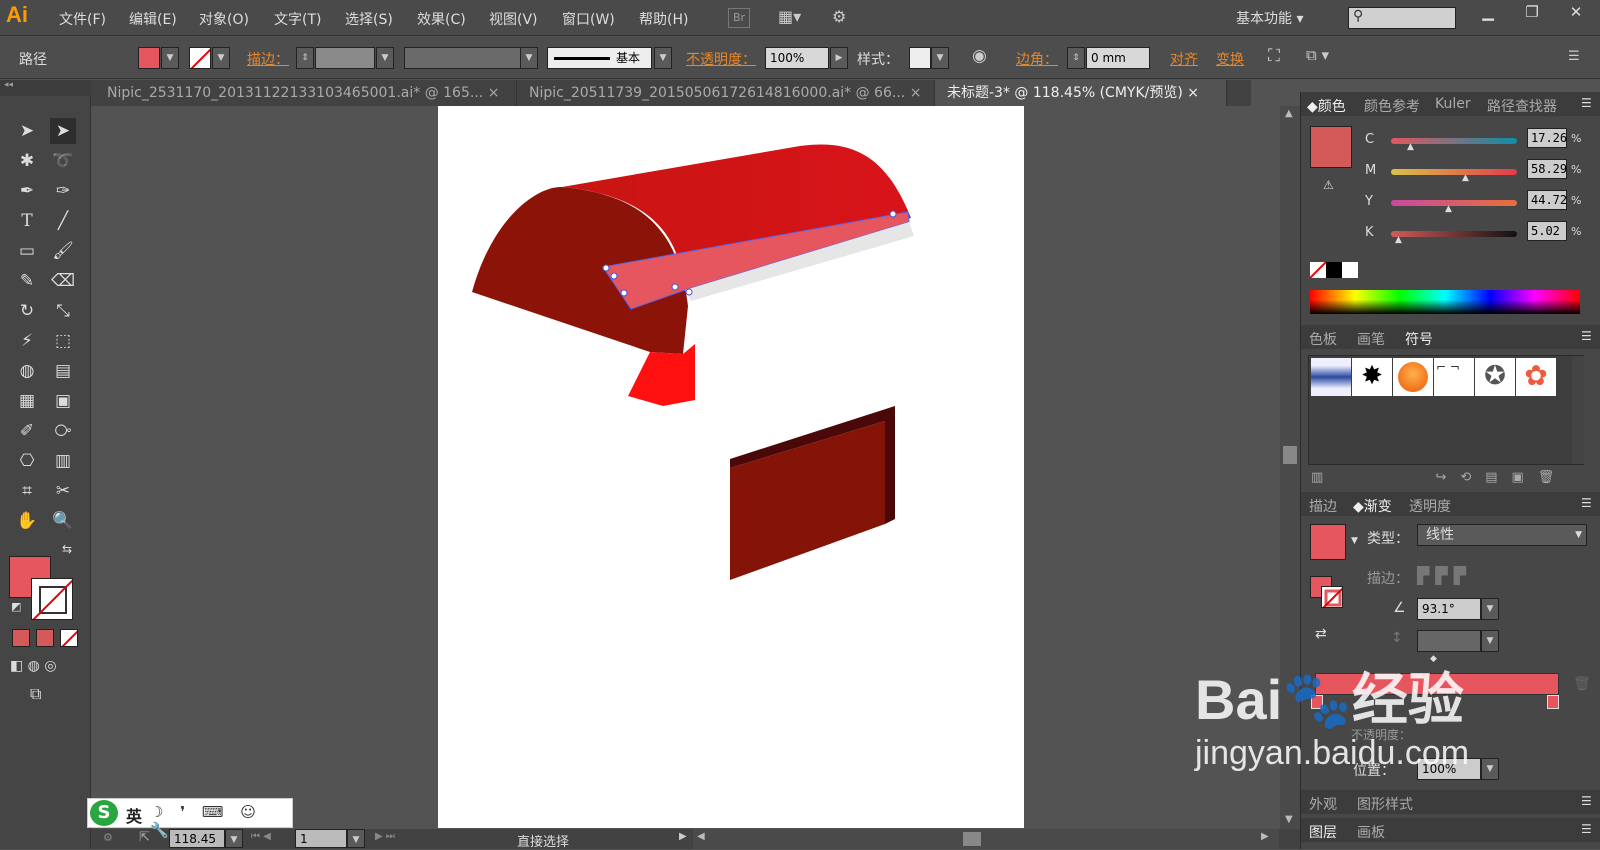  I want to click on symbols-scrollbar, so click(1578, 410).